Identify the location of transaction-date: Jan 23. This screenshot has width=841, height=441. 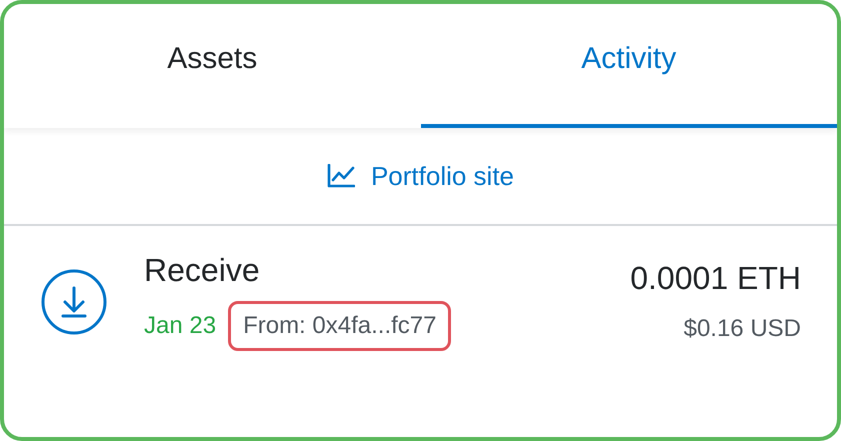
(180, 326).